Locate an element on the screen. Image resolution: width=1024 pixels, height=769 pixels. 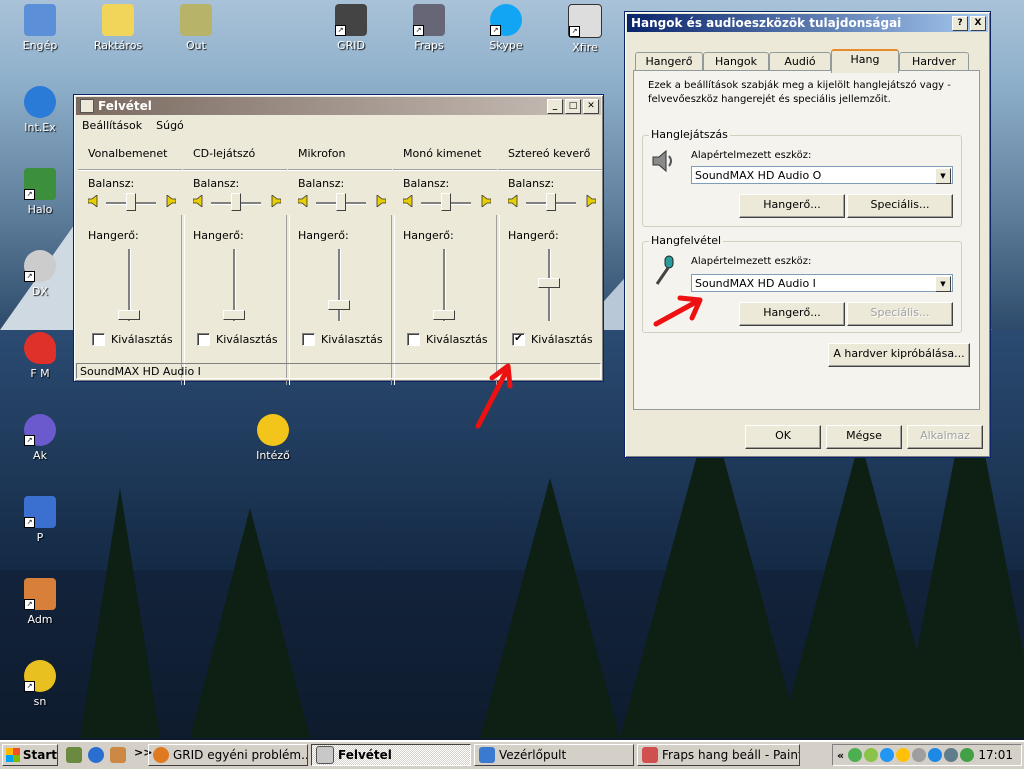
select-checkbox: ✔ is located at coordinates (518, 339).